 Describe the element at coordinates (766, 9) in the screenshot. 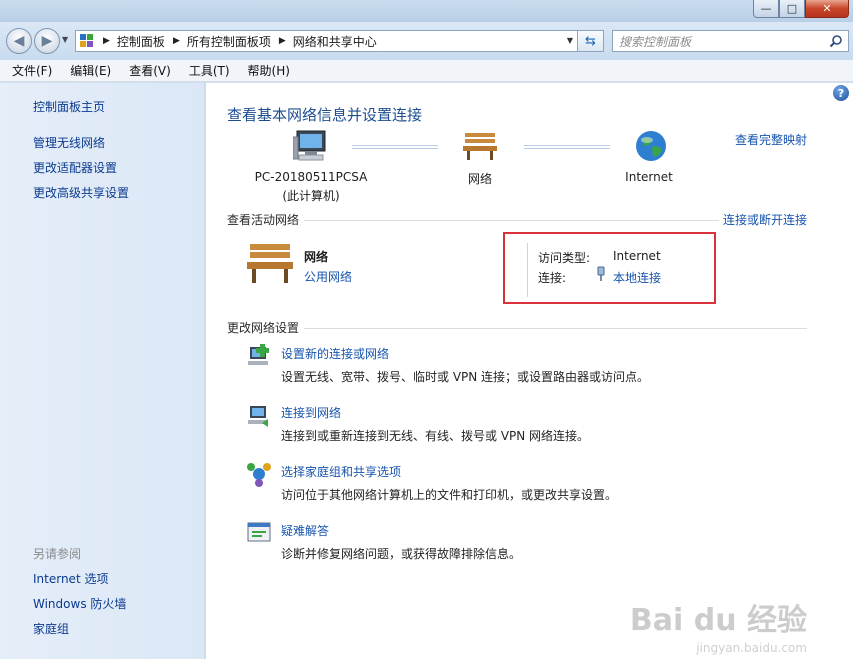

I see `minimize-button: —` at that location.